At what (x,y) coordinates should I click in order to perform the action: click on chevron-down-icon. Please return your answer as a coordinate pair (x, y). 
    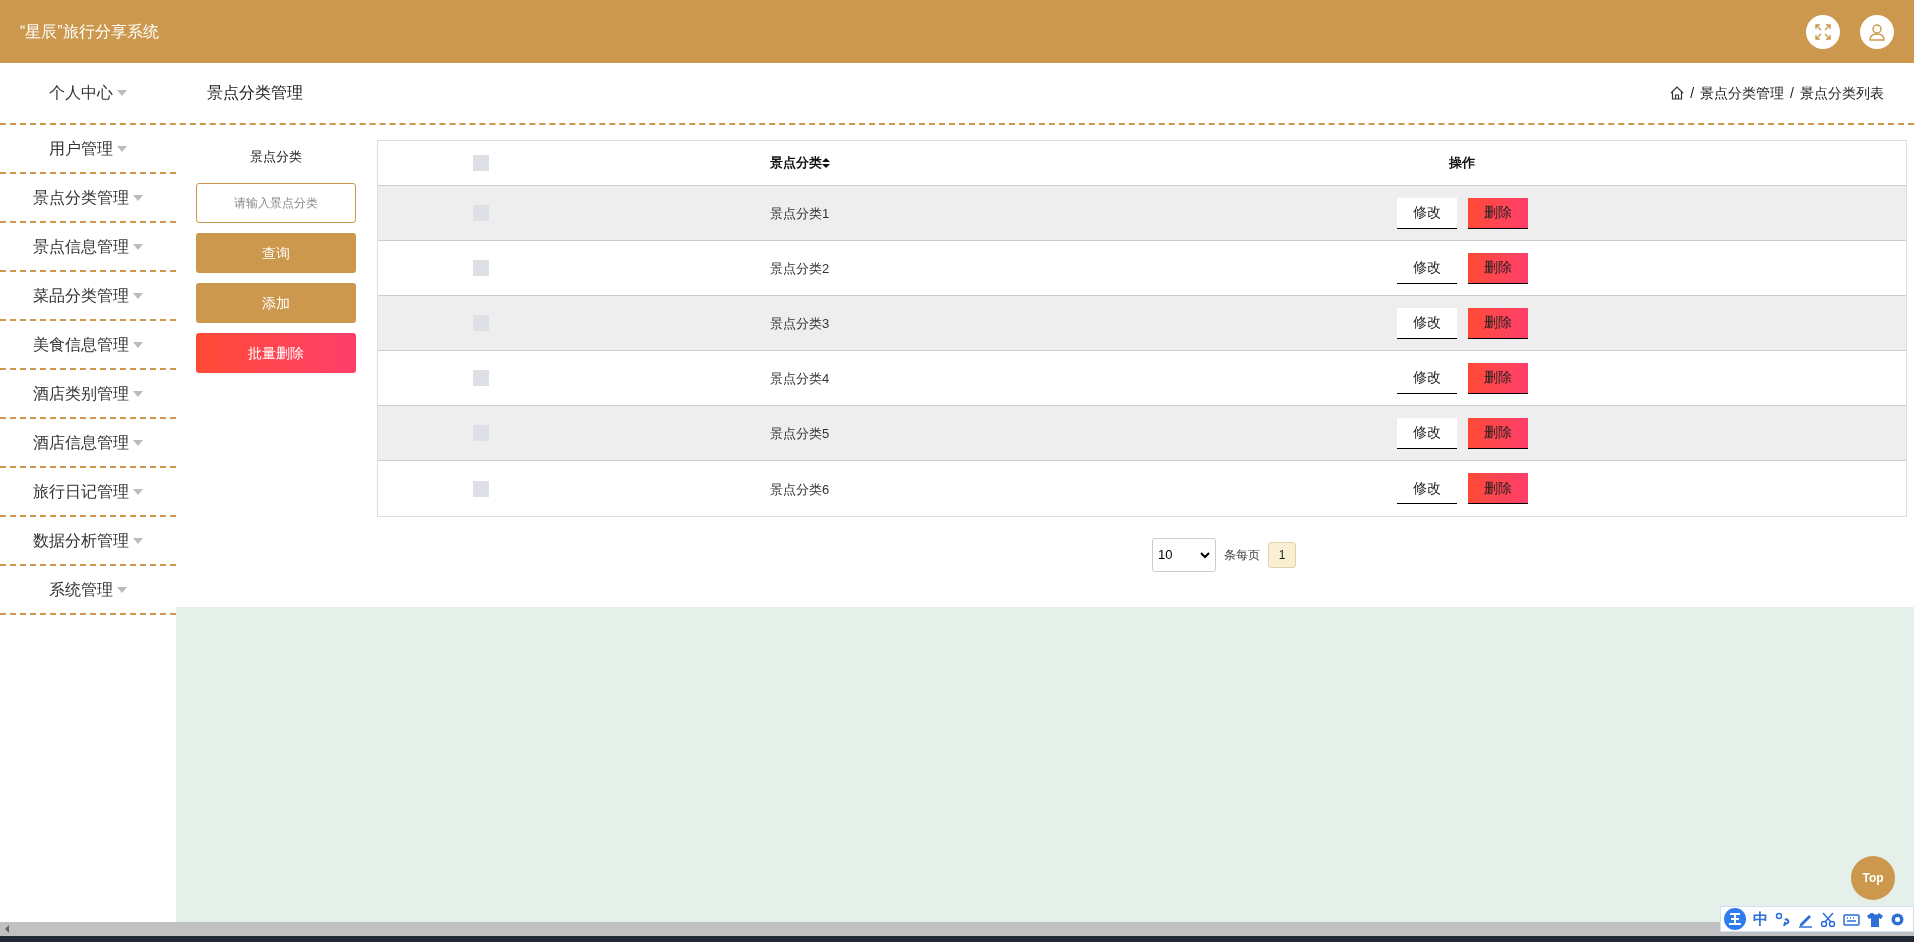
    Looking at the image, I should click on (1205, 555).